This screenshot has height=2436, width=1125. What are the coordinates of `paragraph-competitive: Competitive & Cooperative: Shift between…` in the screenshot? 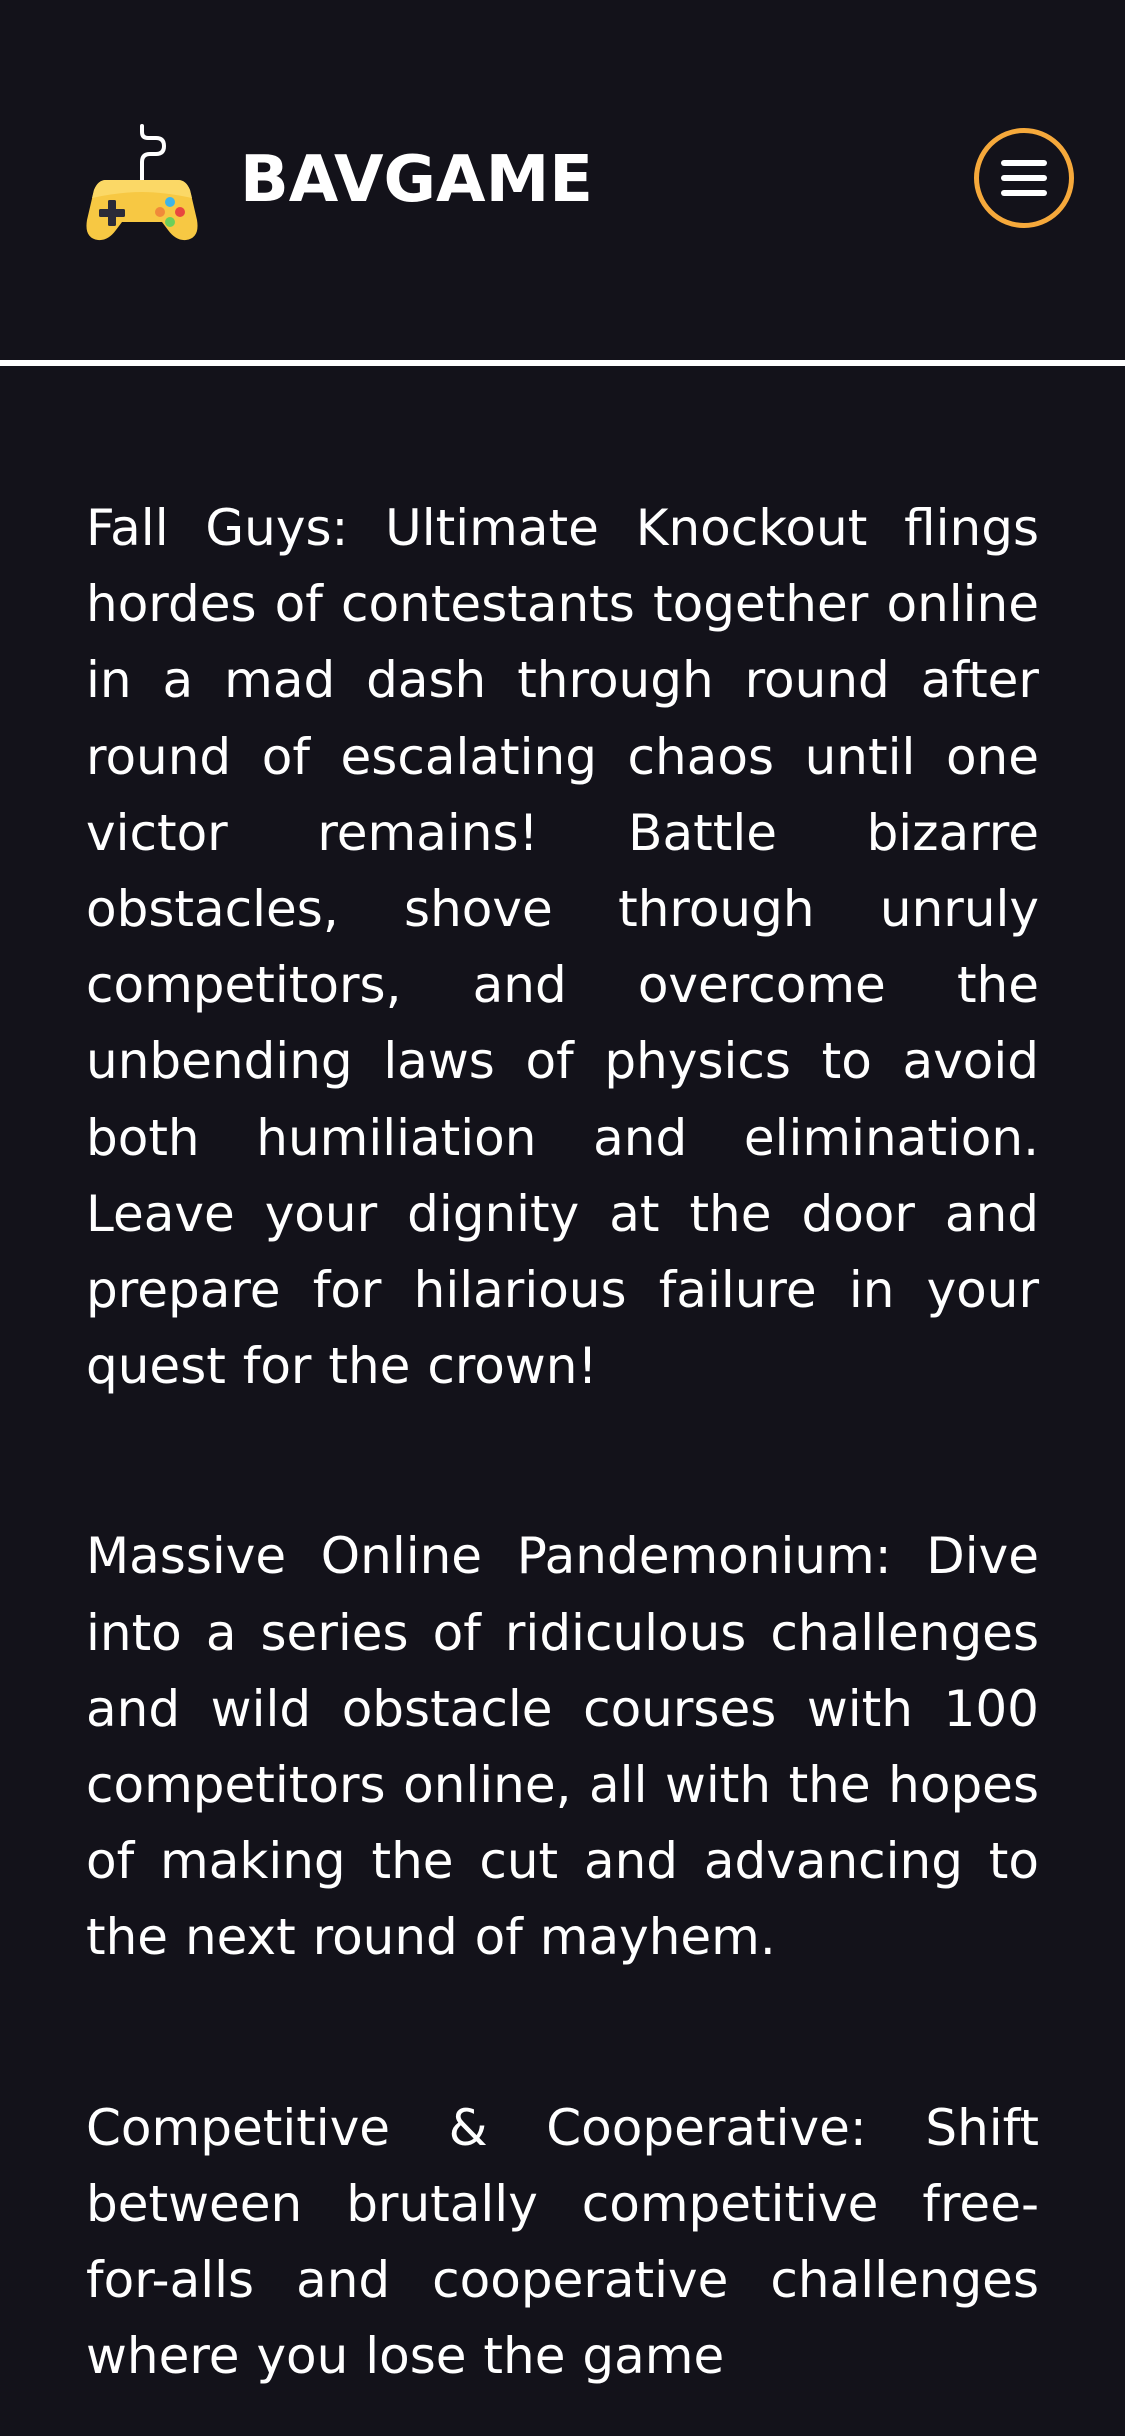 It's located at (562, 2242).